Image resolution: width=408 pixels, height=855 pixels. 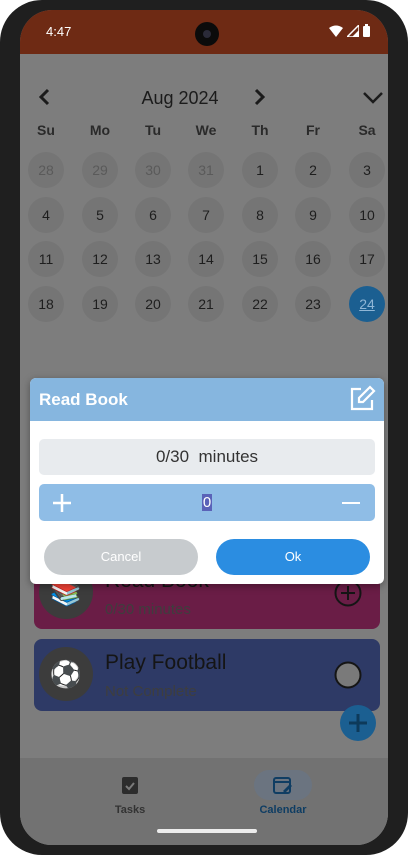 I want to click on battery-icon, so click(x=366, y=30).